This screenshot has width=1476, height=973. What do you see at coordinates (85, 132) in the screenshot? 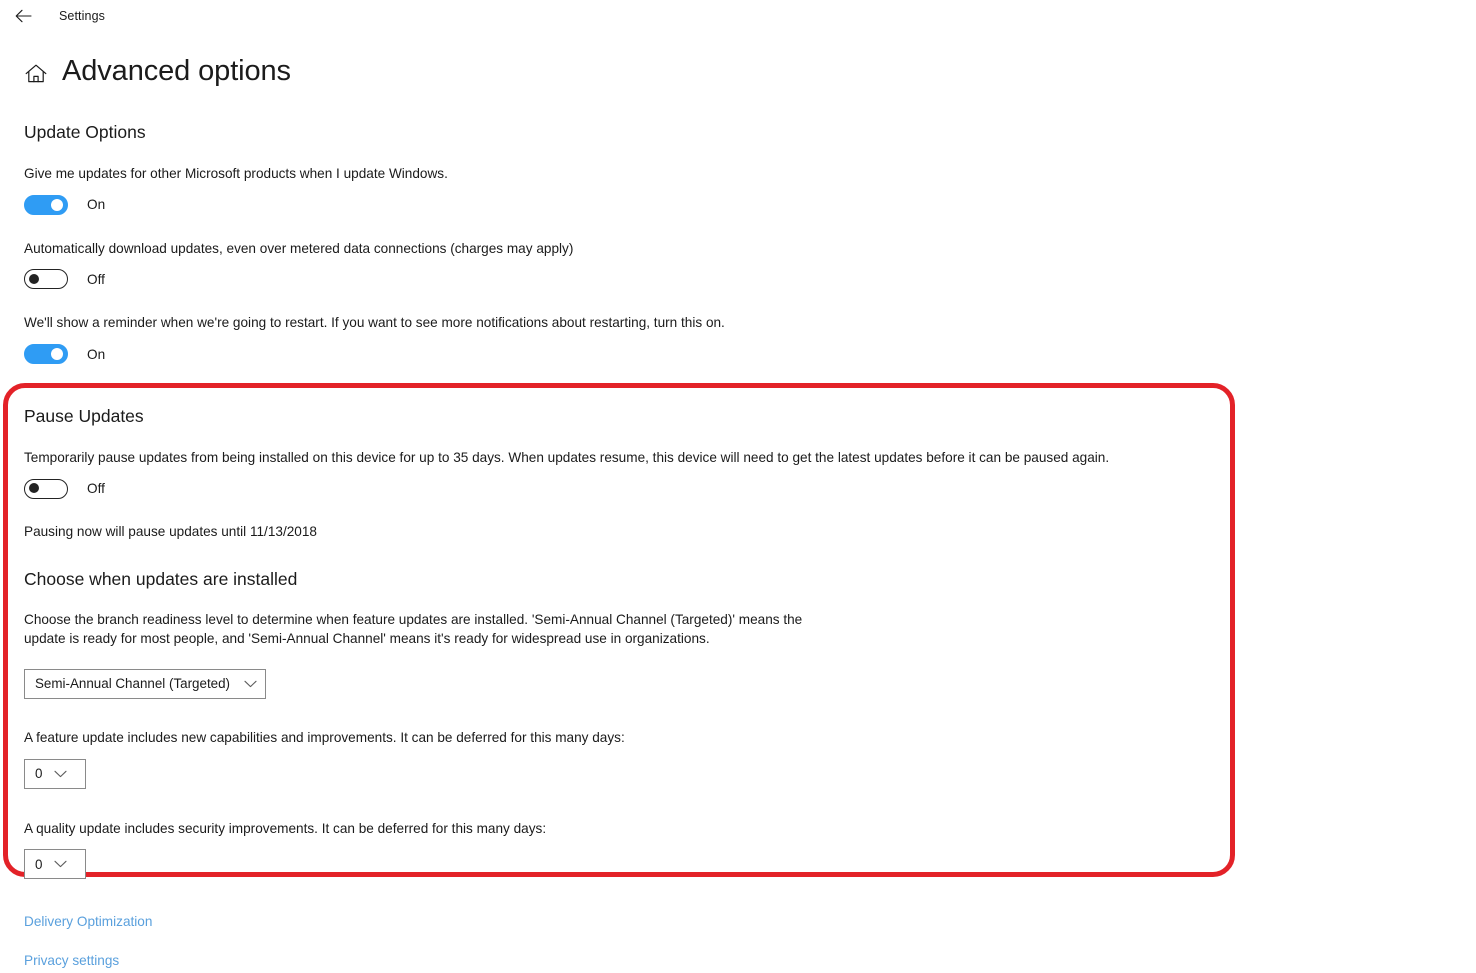
I see `update-options-heading: Update Options` at bounding box center [85, 132].